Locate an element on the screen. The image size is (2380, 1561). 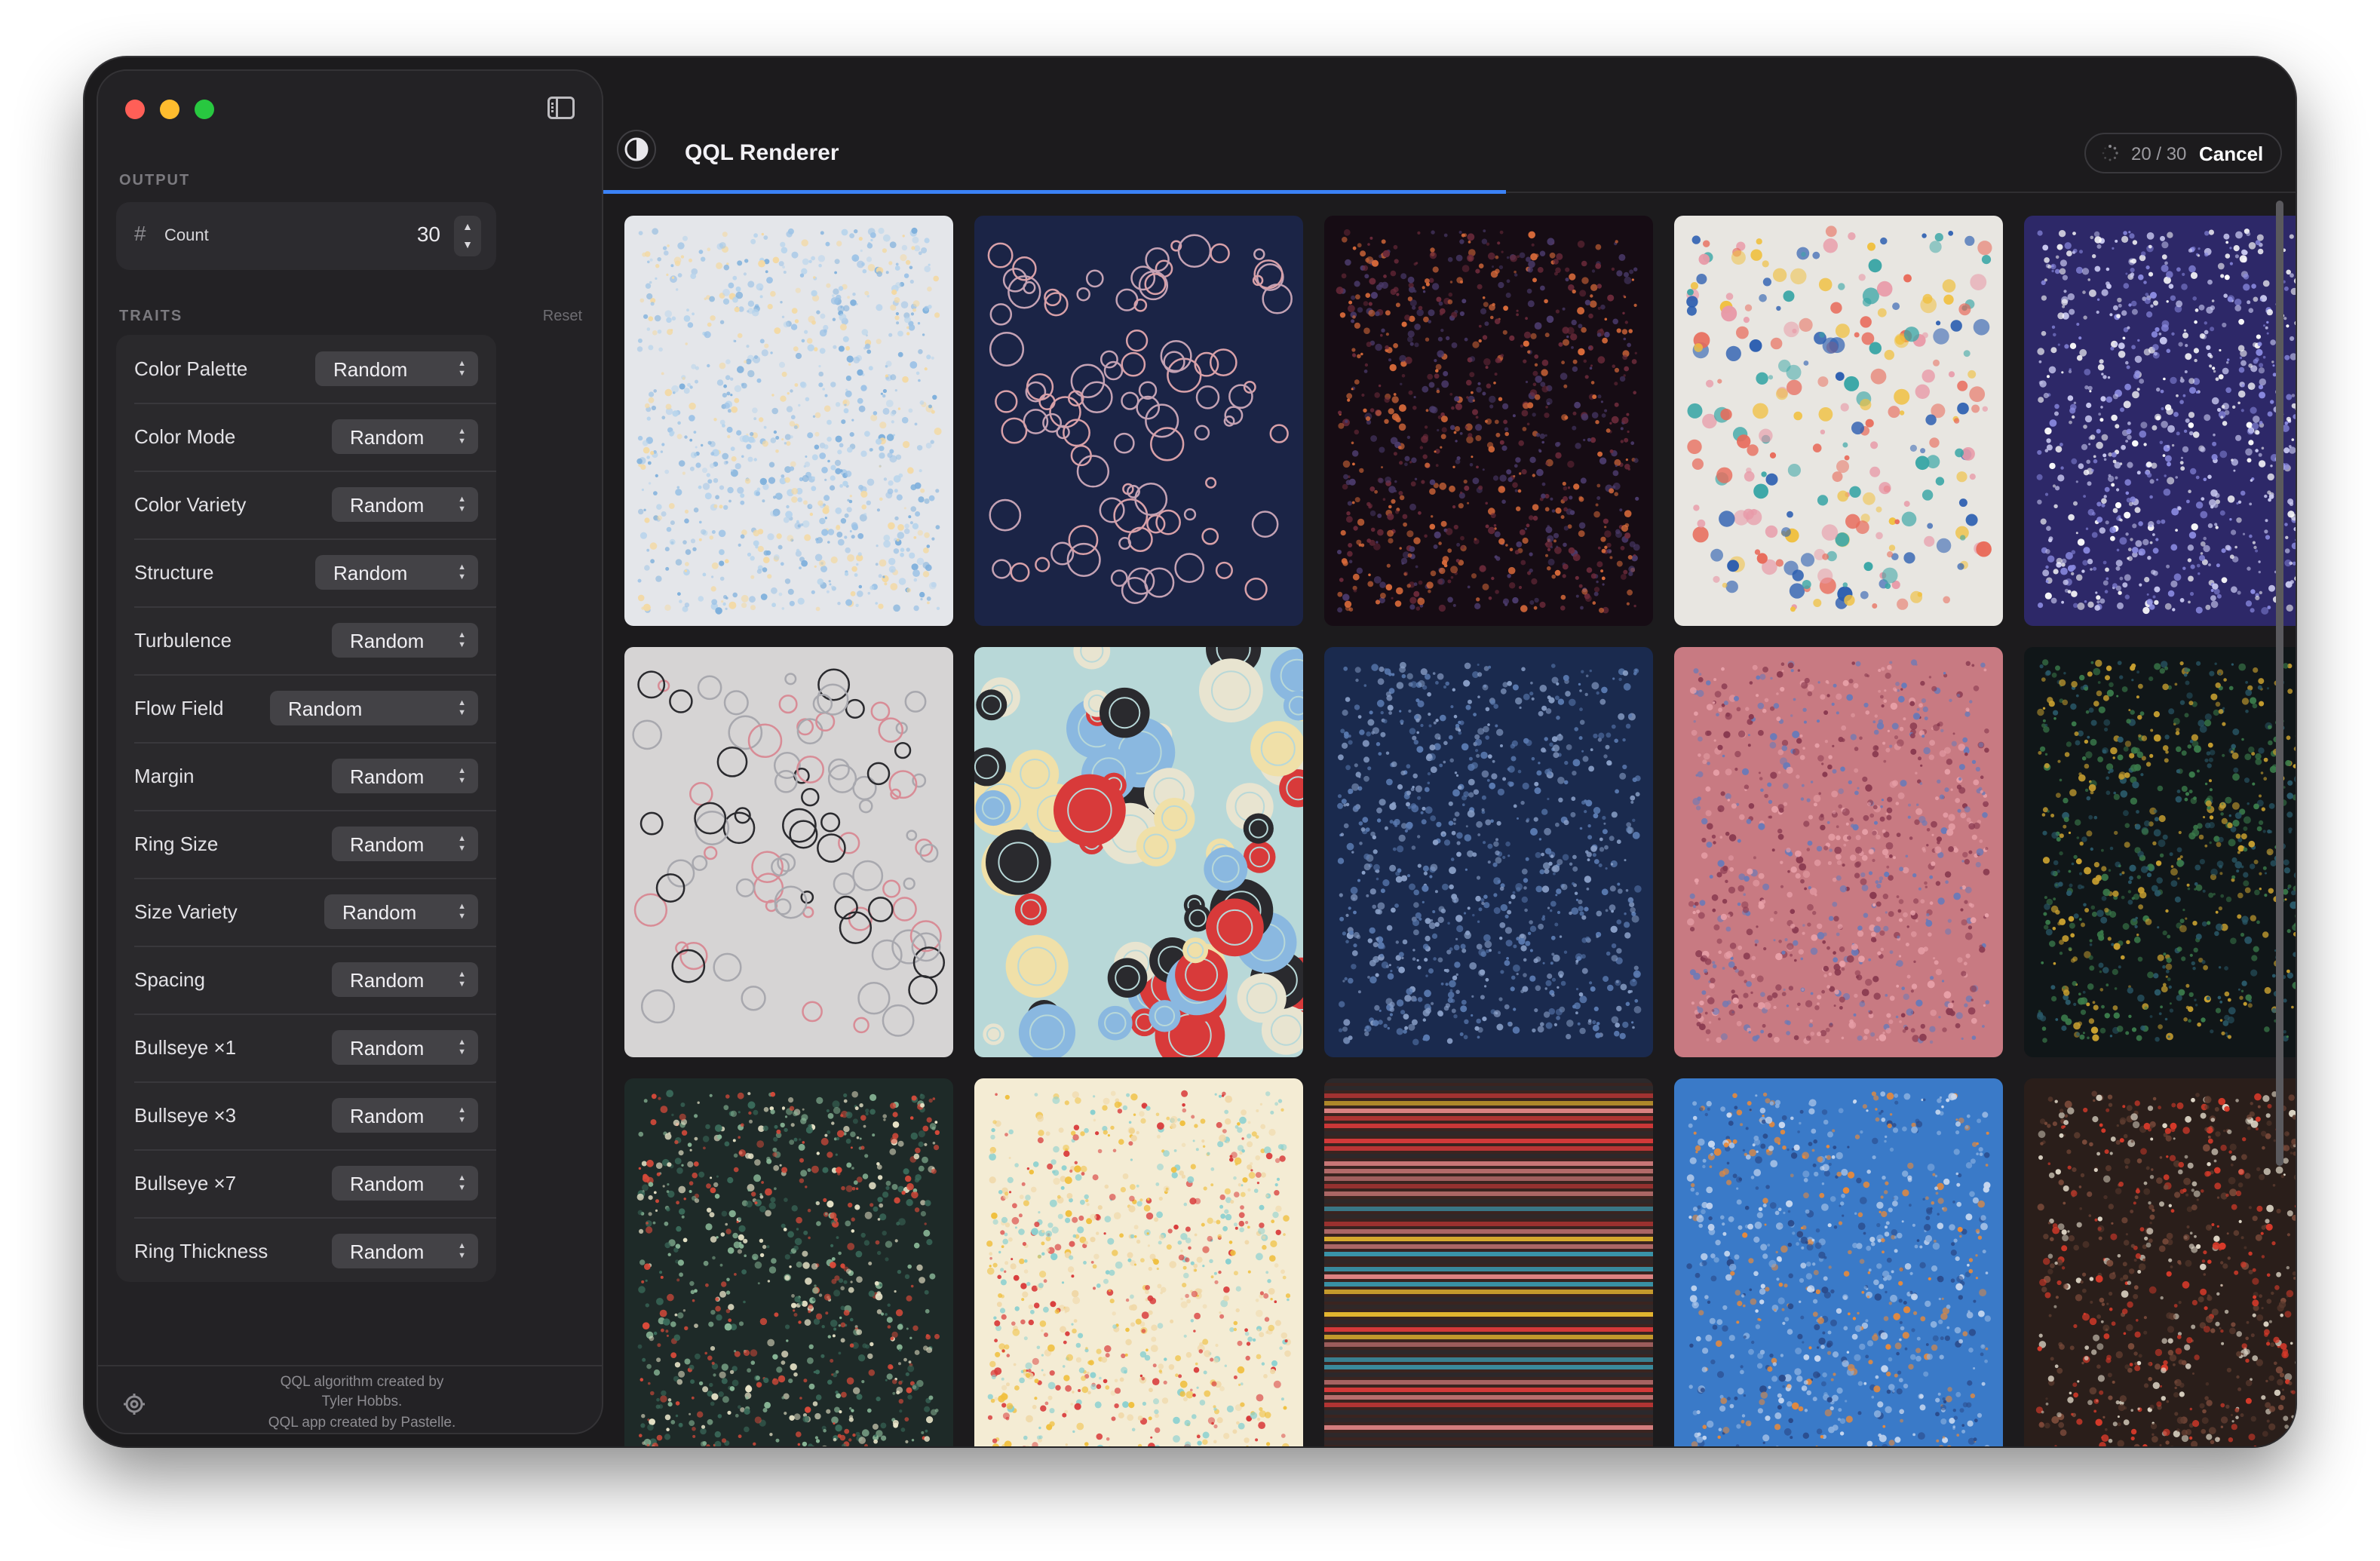
trait-label: Bullseye ×7 is located at coordinates (185, 1183).